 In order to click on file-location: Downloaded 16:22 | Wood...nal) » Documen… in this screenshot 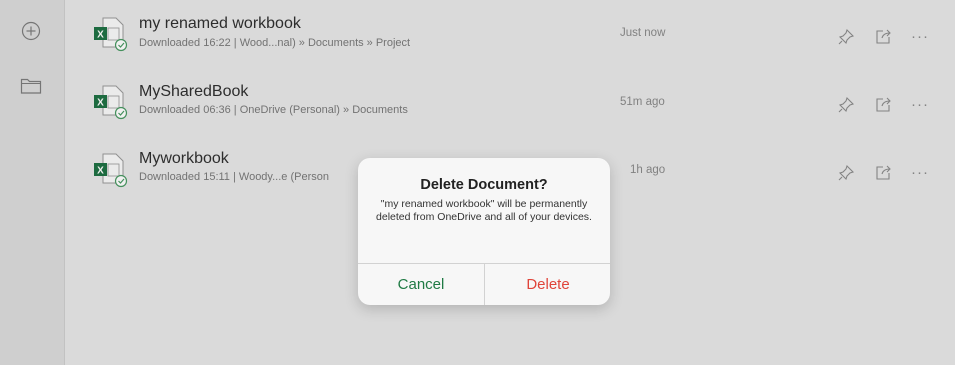, I will do `click(275, 43)`.